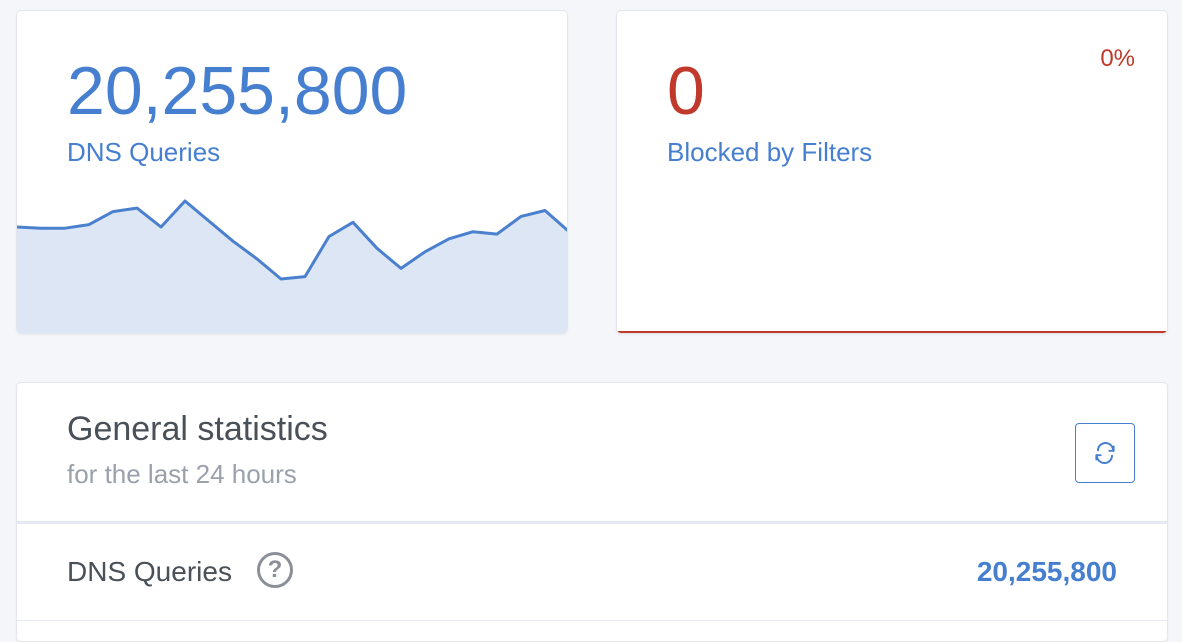 Image resolution: width=1182 pixels, height=642 pixels. I want to click on stat-row-value: 20,255,800, so click(1046, 571).